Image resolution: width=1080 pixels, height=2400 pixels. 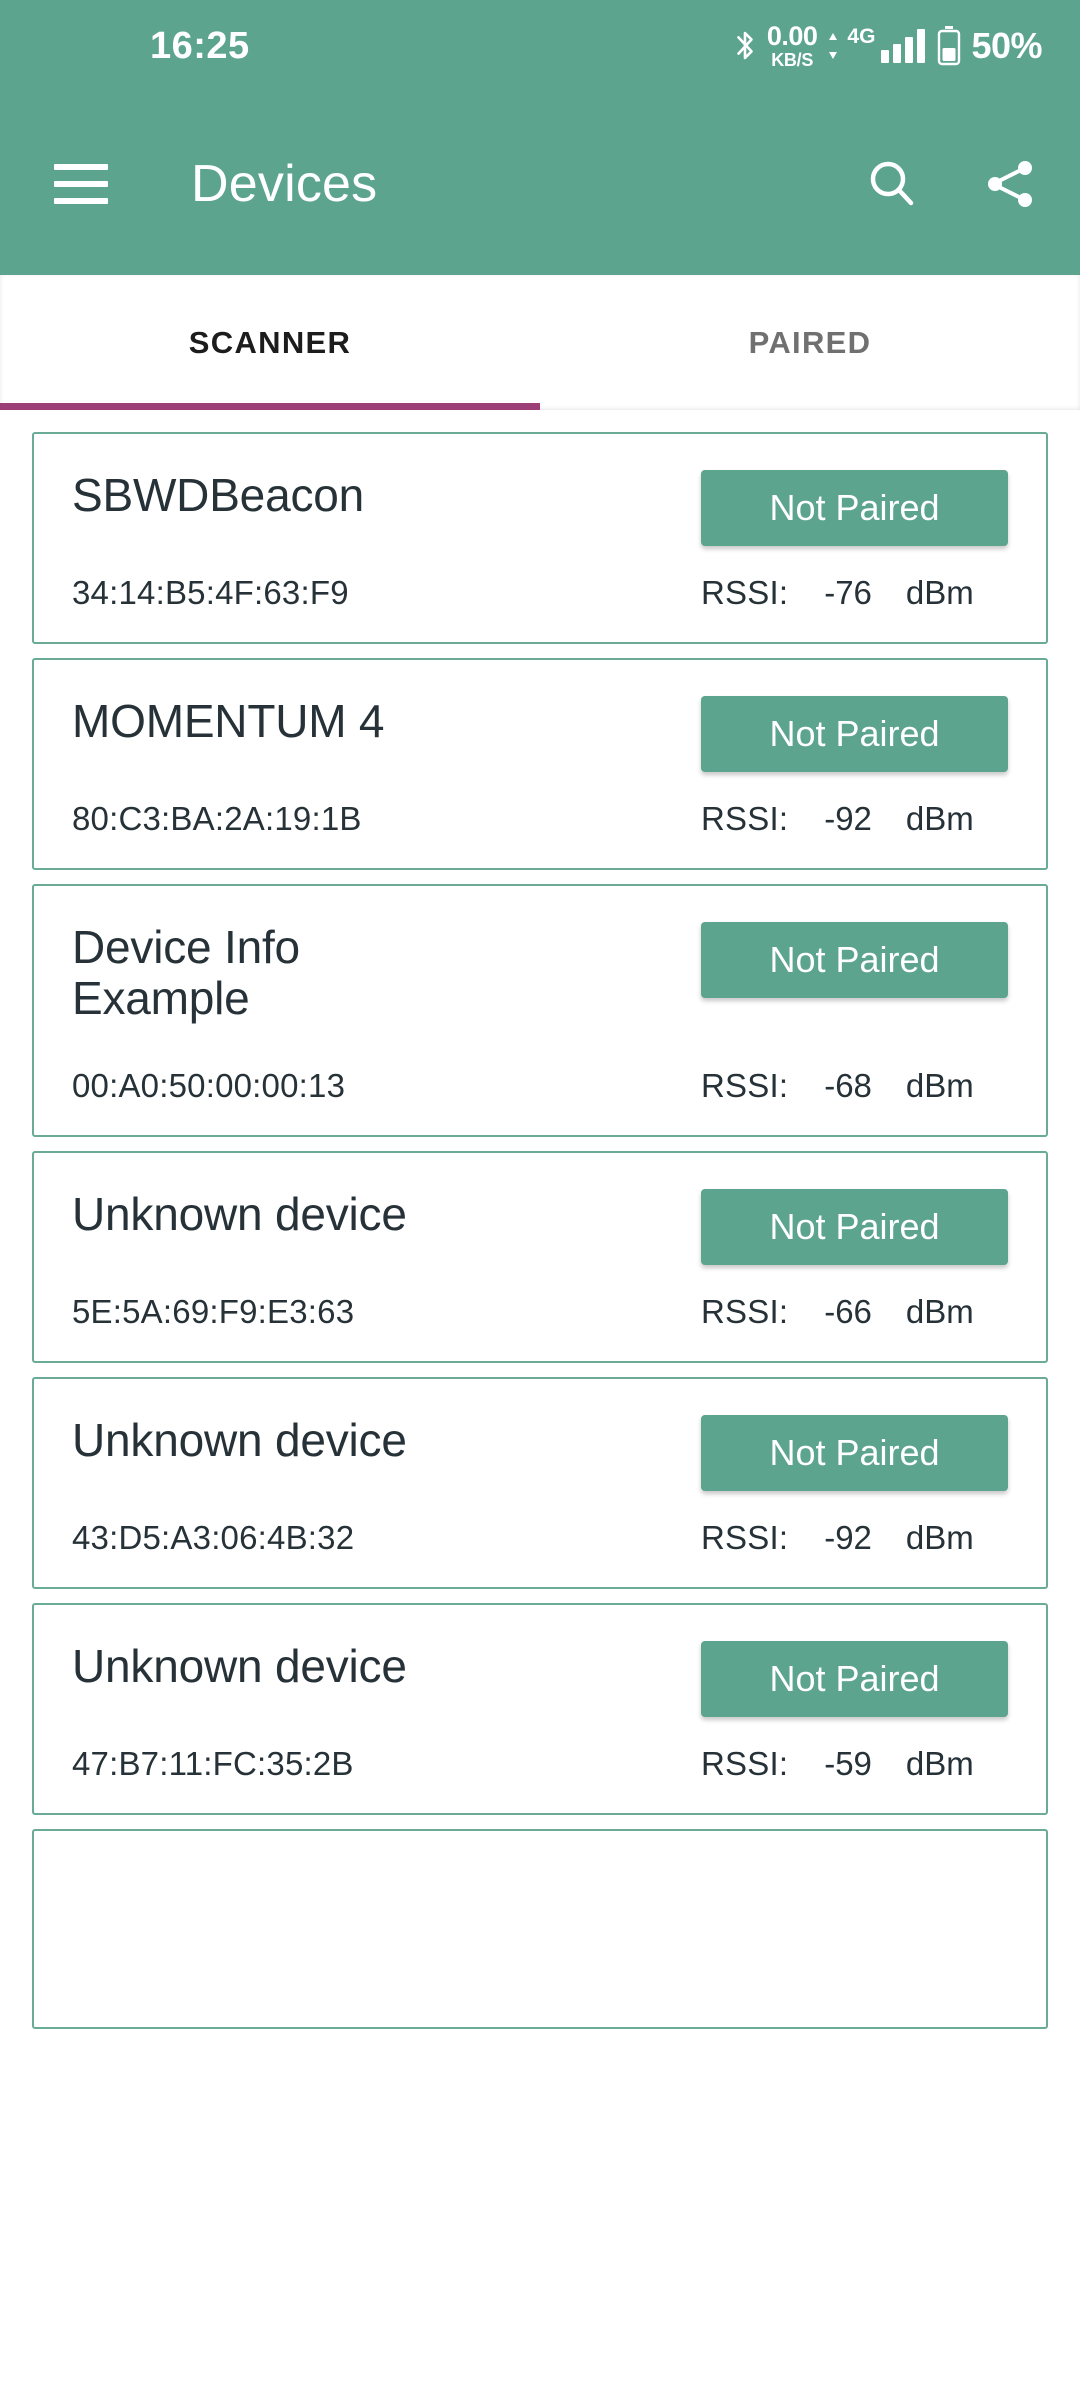 What do you see at coordinates (540, 1086) in the screenshot?
I see `device-card-footer: 00:A0:50:00:00:13 RSSI: -68 dBm` at bounding box center [540, 1086].